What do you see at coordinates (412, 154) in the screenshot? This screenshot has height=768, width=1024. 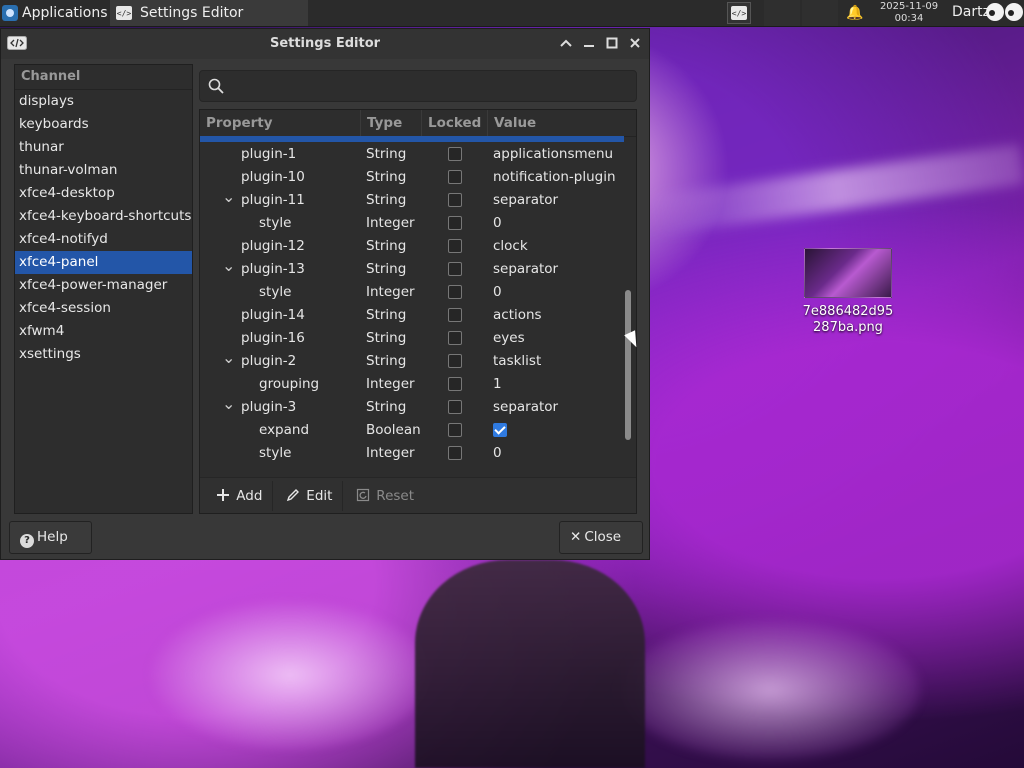 I see `tree-row: plugin-1 String applicationsmenu` at bounding box center [412, 154].